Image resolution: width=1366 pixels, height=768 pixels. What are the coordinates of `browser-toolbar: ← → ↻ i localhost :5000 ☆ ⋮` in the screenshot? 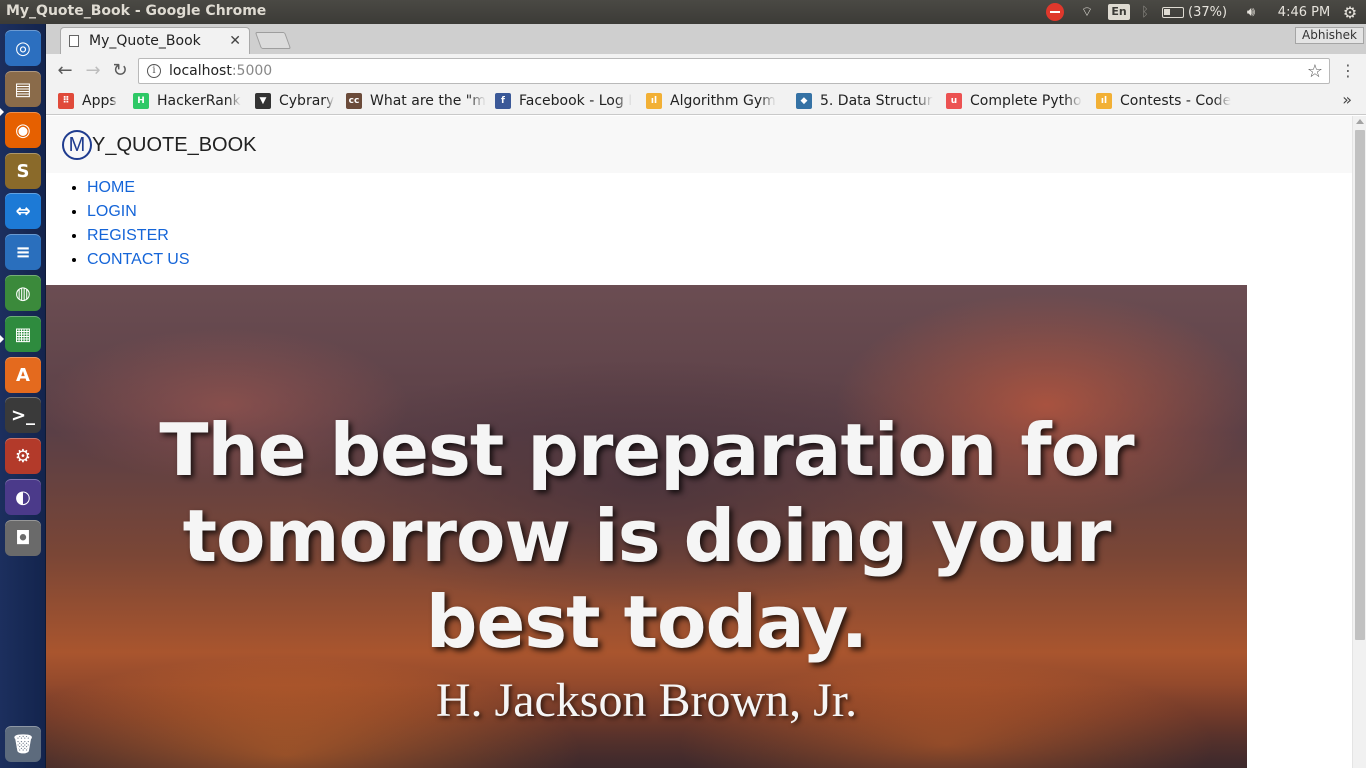 It's located at (706, 70).